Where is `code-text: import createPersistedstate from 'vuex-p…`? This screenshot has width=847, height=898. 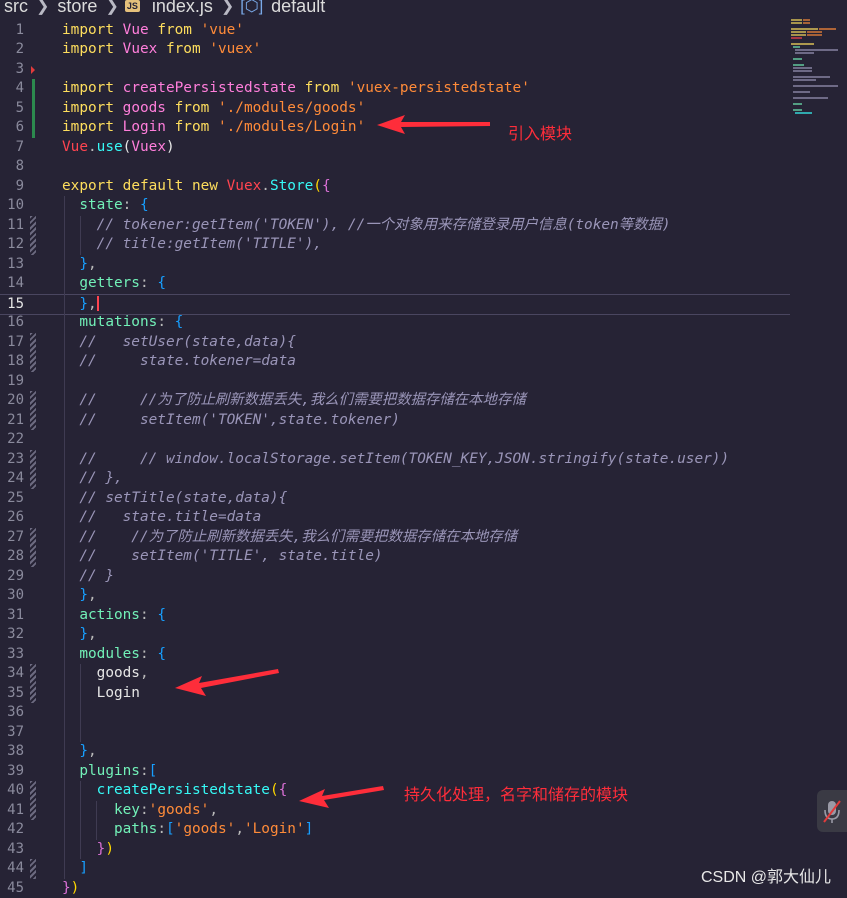
code-text: import createPersistedstate from 'vuex-p… is located at coordinates (296, 89).